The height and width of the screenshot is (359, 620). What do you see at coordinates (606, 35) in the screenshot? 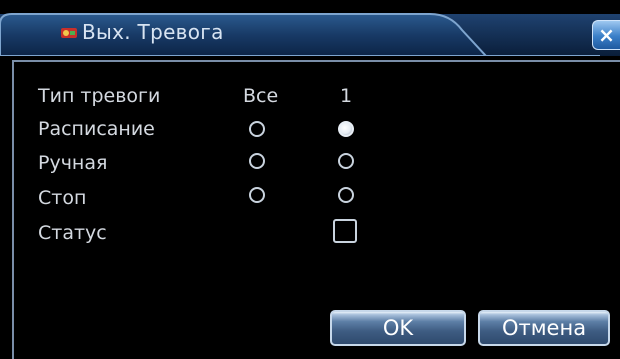
I see `close-button: ×` at bounding box center [606, 35].